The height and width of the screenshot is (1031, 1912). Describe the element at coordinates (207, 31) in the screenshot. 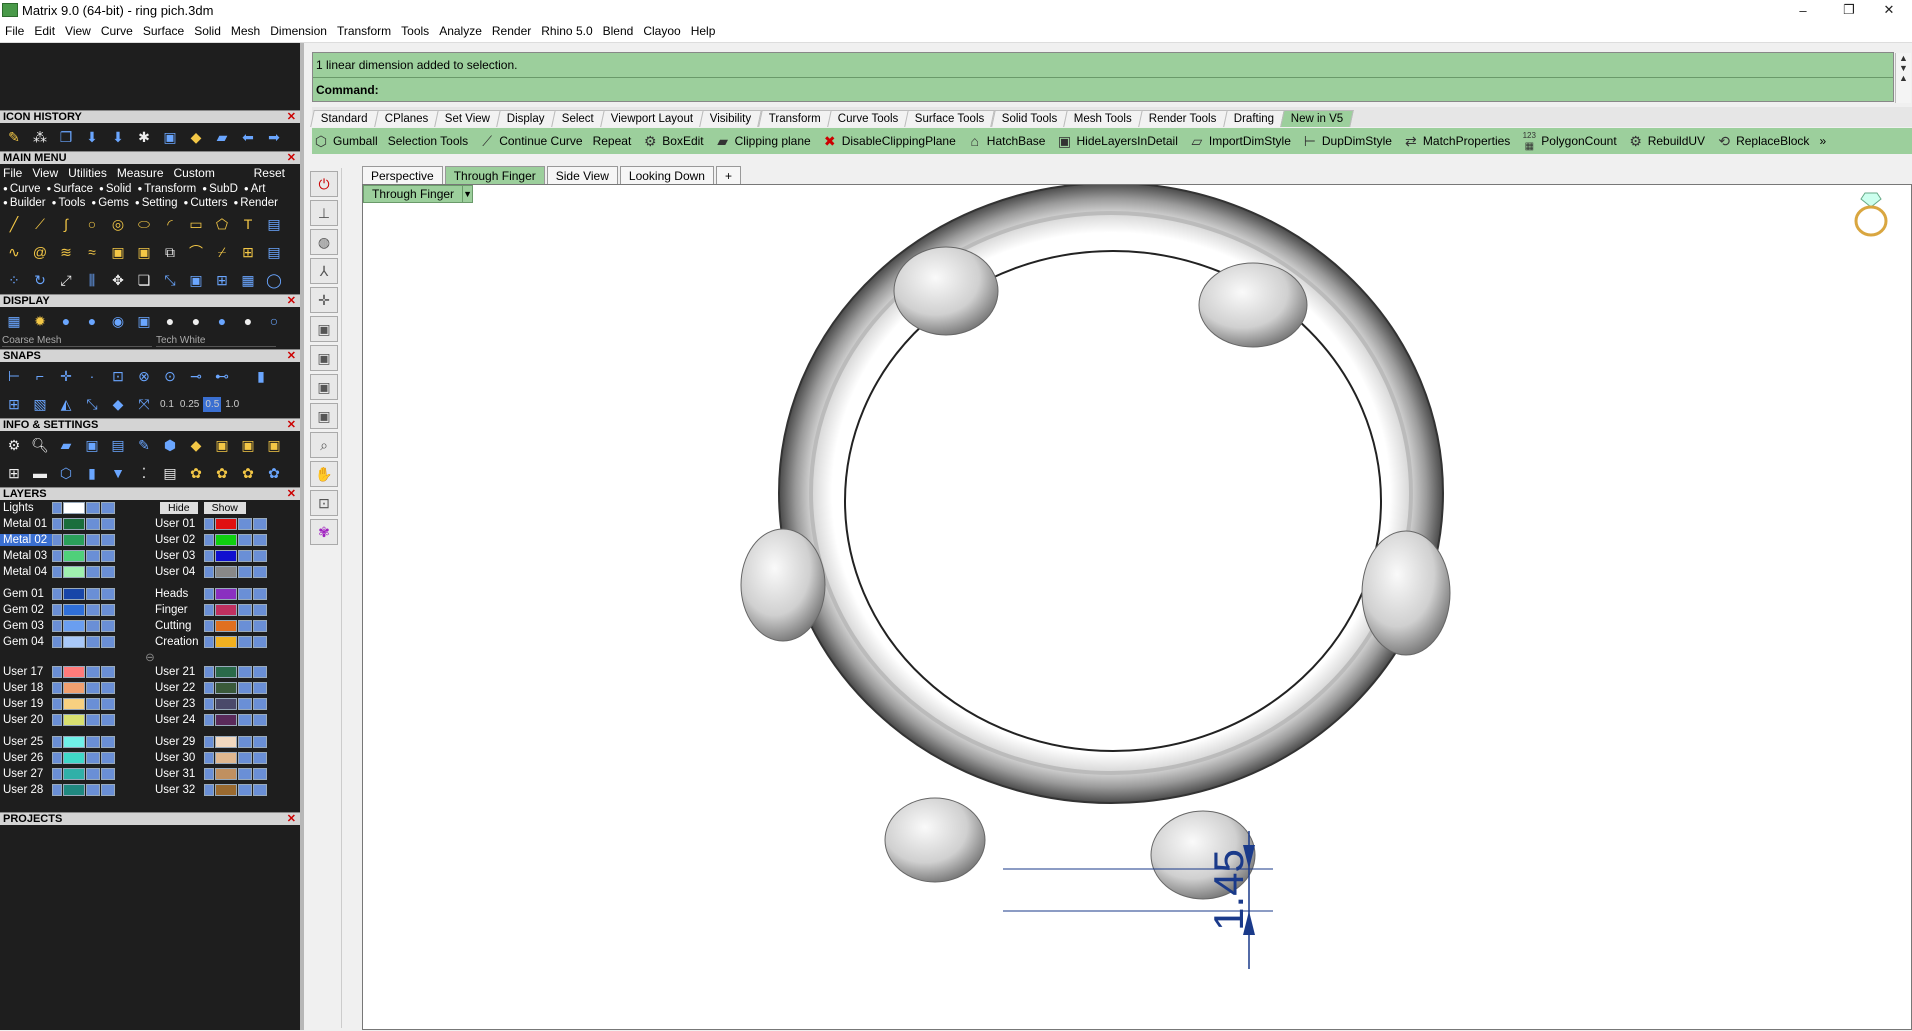

I see `menu-solid: Solid` at that location.